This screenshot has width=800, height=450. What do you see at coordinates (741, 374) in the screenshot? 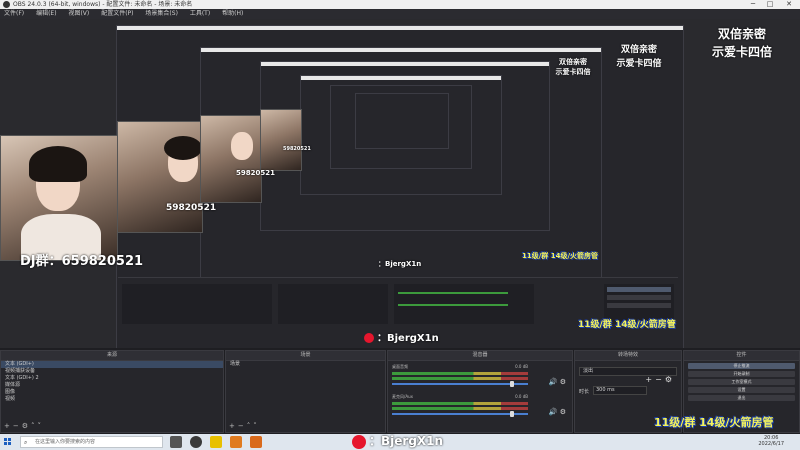
I see `start-recording-button: 开始录制` at bounding box center [741, 374].